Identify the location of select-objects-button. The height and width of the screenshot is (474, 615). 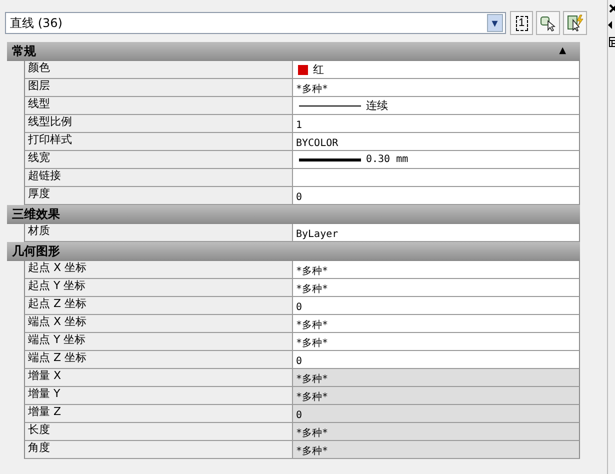
(548, 23).